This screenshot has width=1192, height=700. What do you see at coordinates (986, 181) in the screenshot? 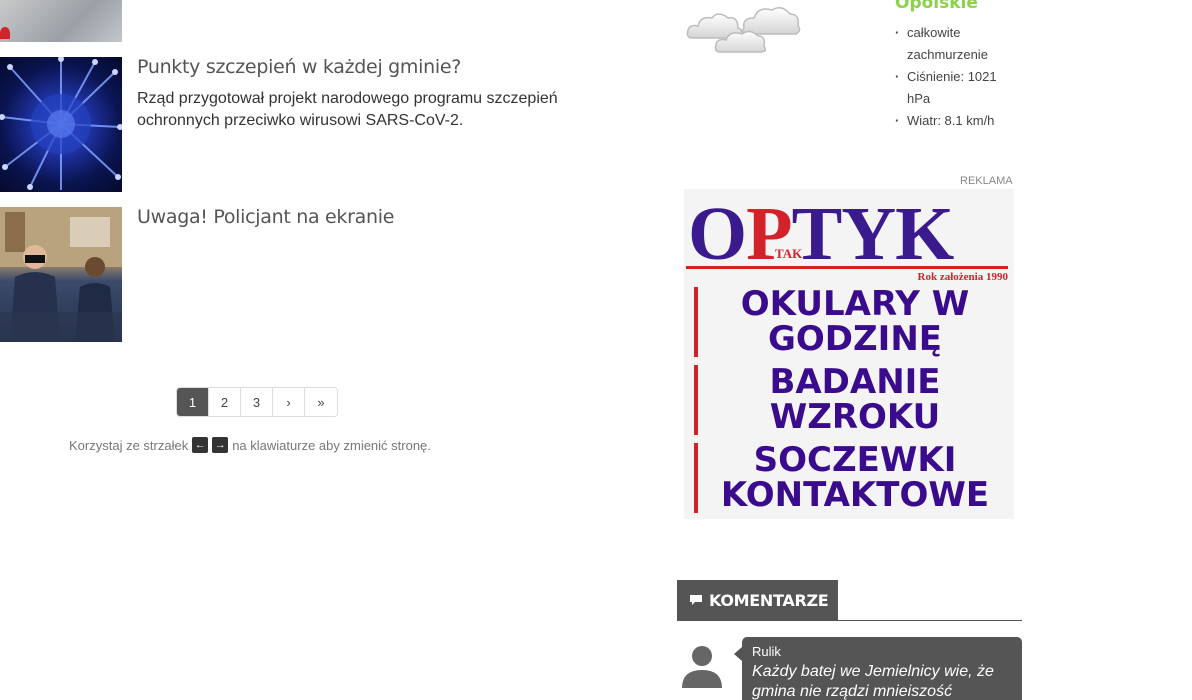
I see `ad-label: REKLAMA` at bounding box center [986, 181].